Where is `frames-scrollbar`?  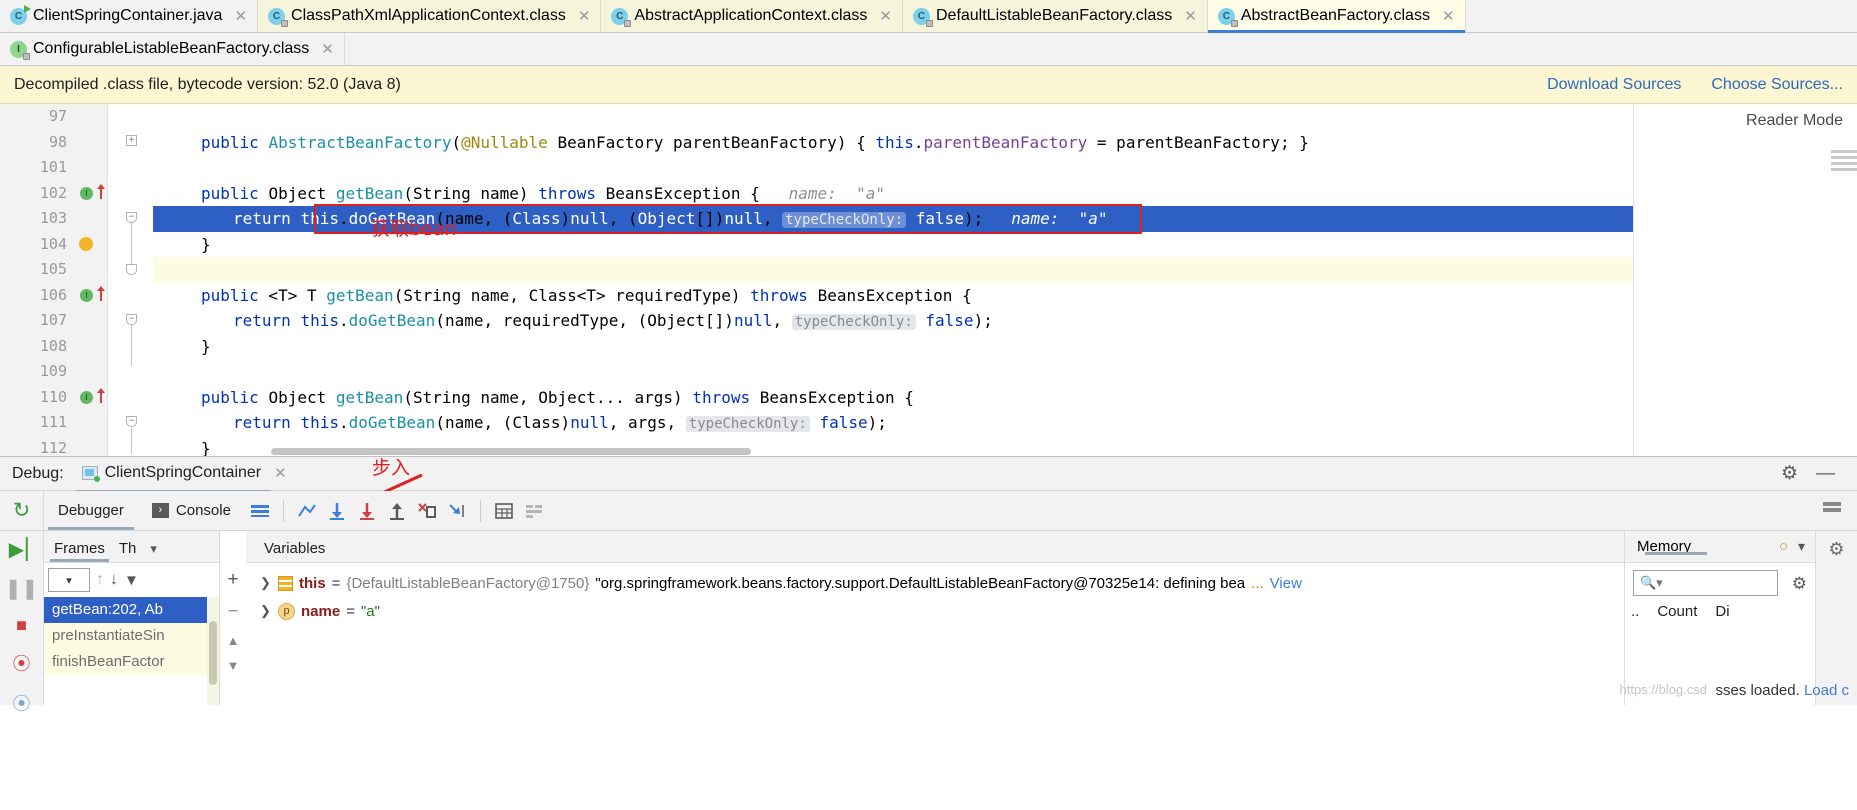
frames-scrollbar is located at coordinates (213, 651).